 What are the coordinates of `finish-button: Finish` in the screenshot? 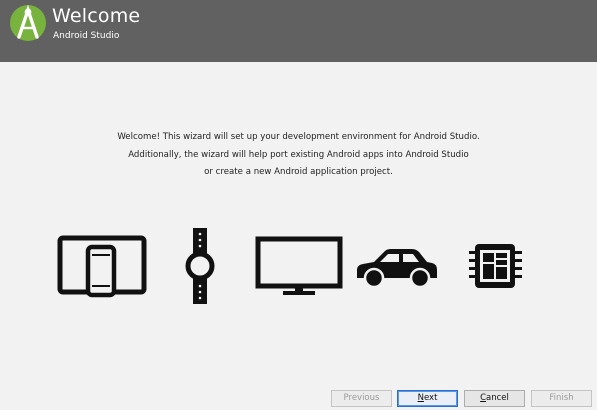 It's located at (561, 398).